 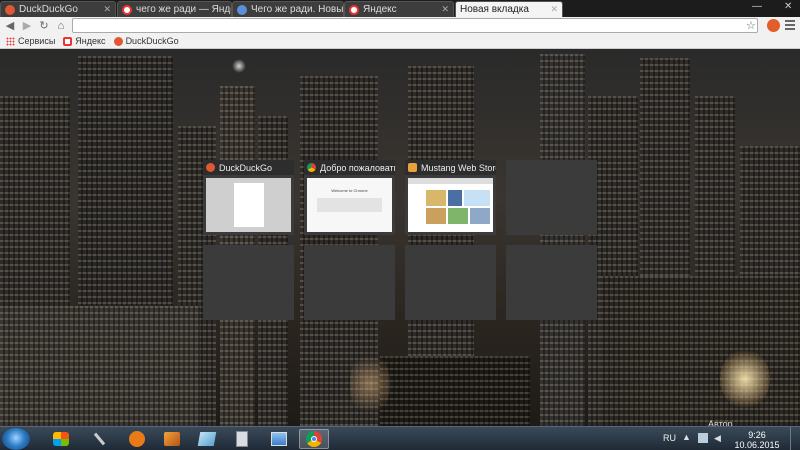 What do you see at coordinates (757, 435) in the screenshot?
I see `clock-time: 9:26` at bounding box center [757, 435].